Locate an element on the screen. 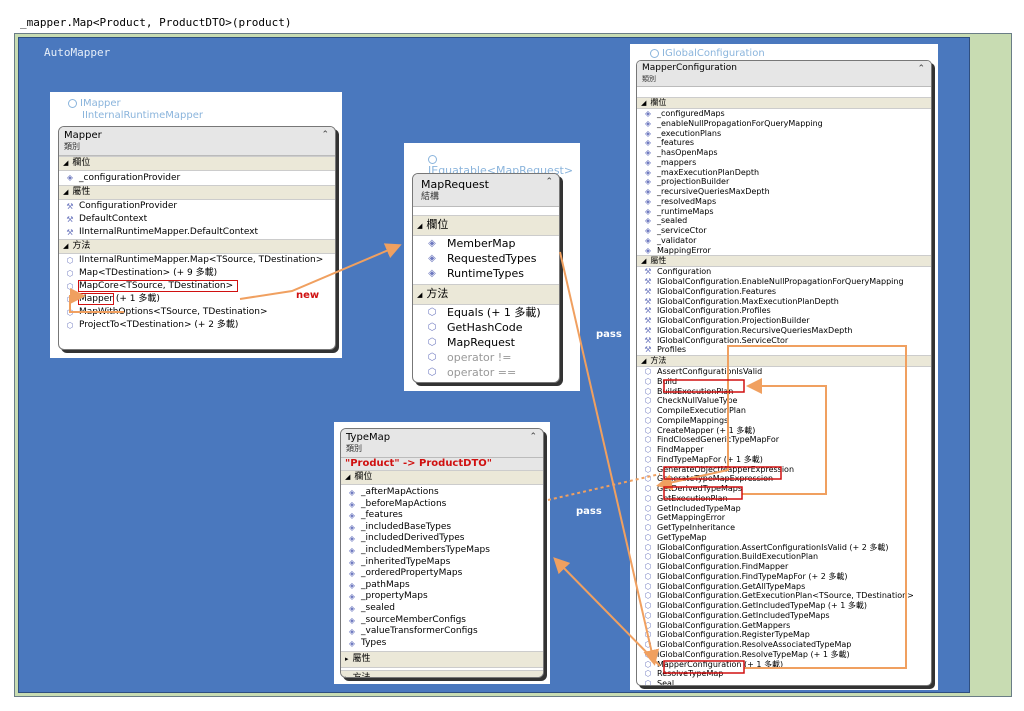 The width and height of the screenshot is (1024, 711). highlight-getexecutionplan is located at coordinates (703, 493).